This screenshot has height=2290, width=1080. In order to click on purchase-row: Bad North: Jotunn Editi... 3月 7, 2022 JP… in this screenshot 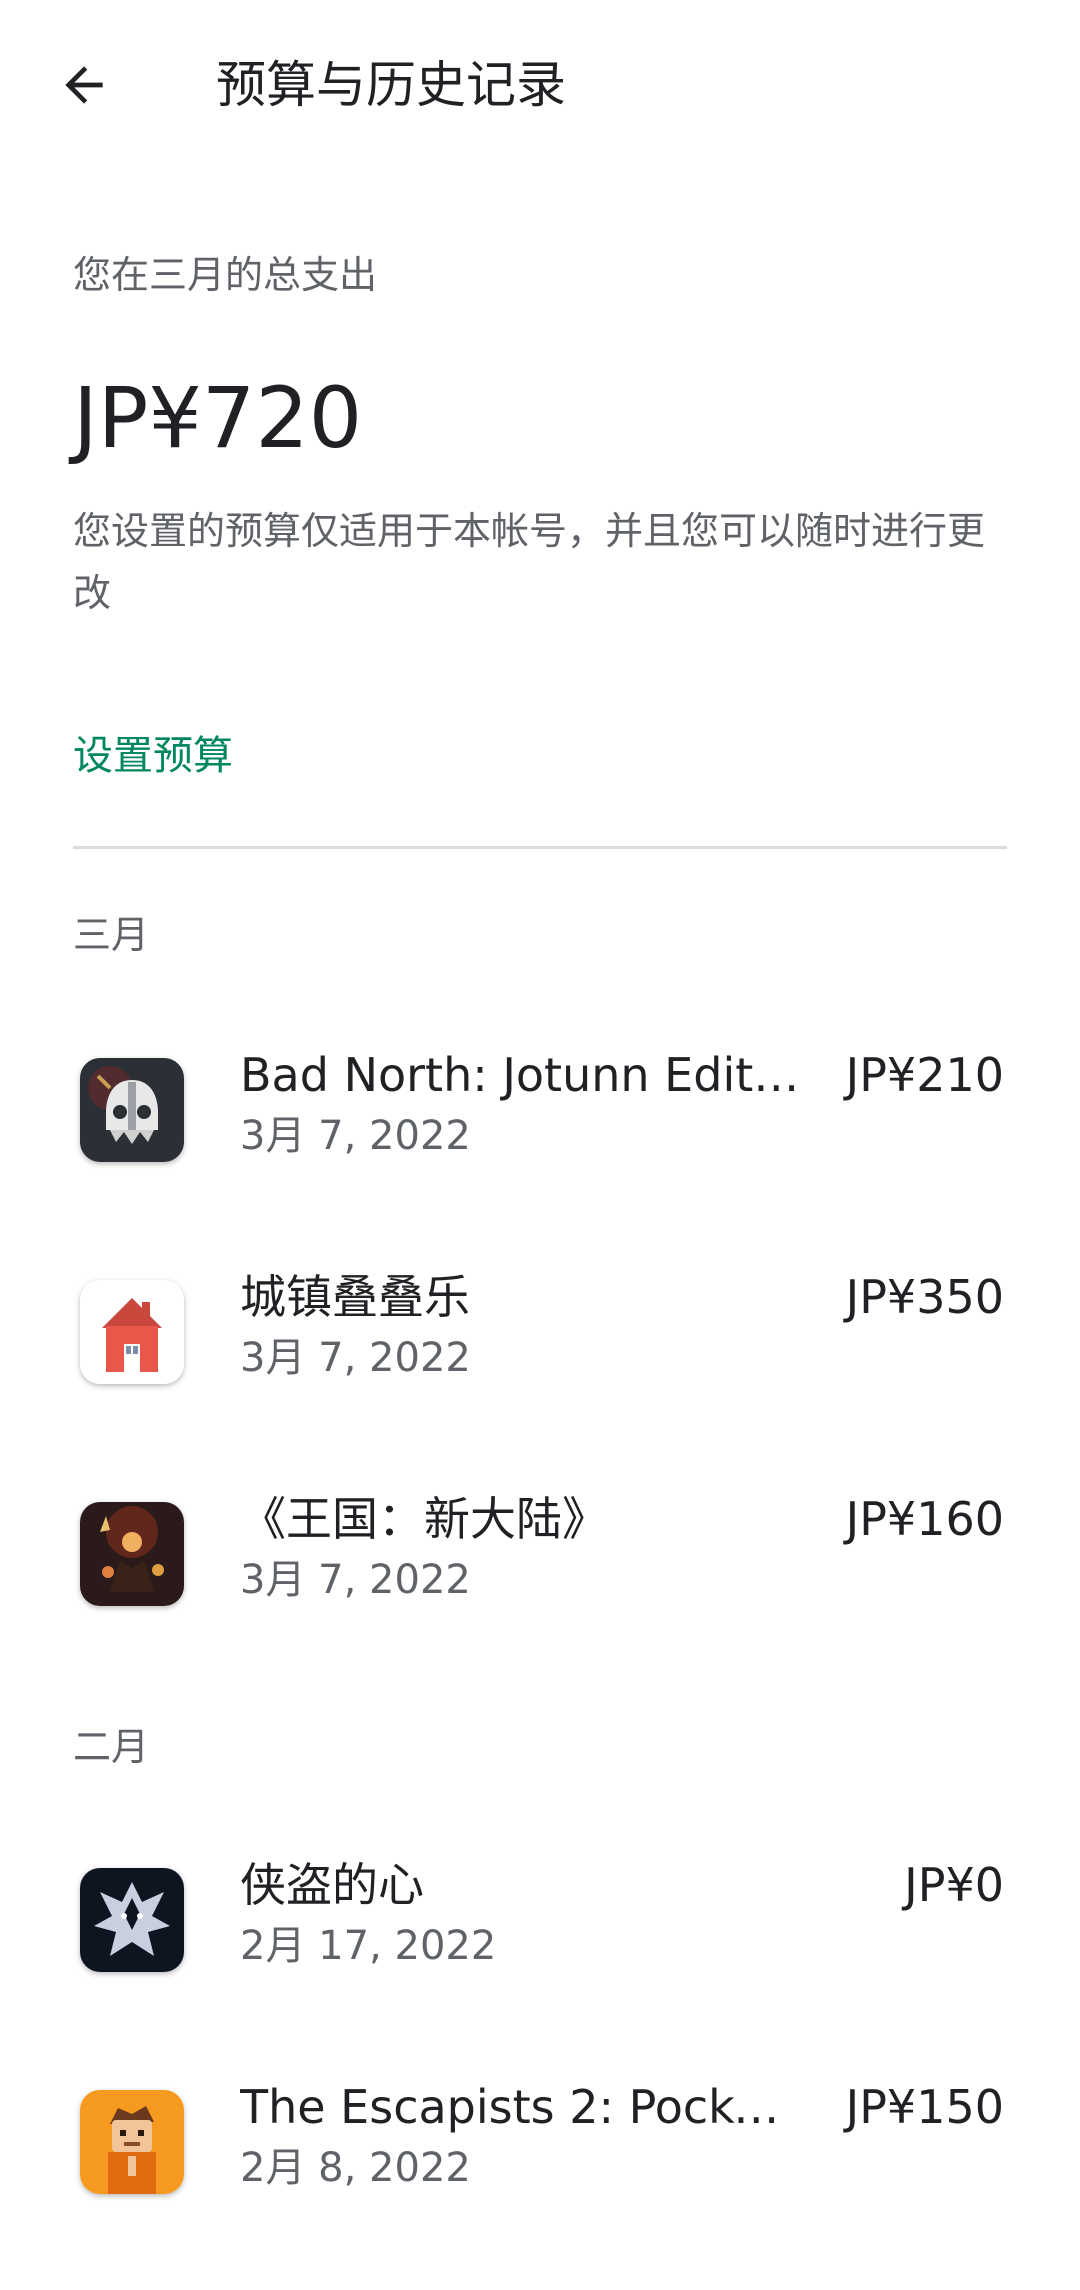, I will do `click(540, 1153)`.